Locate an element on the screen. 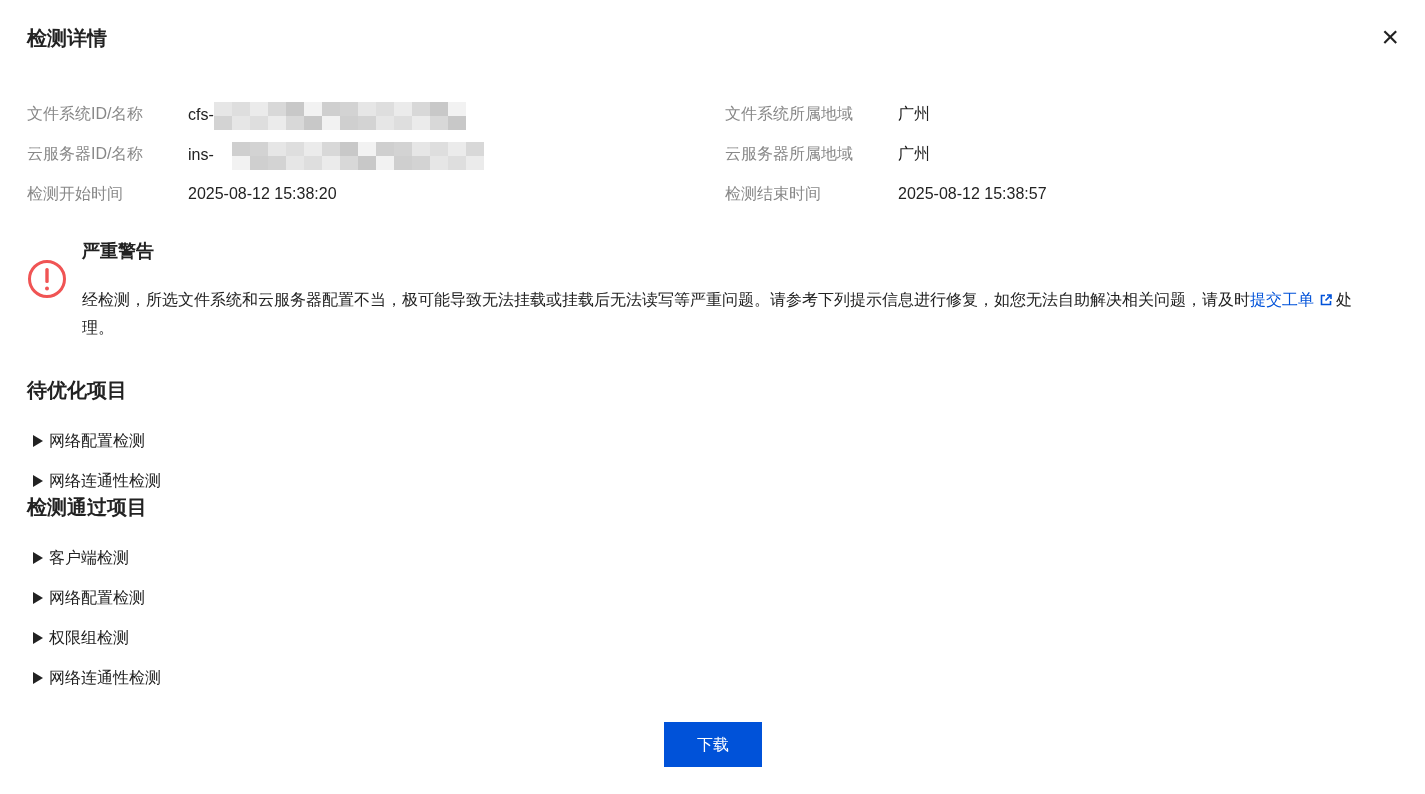 This screenshot has height=794, width=1425. field-label: 云服务器ID/名称 is located at coordinates (86, 154).